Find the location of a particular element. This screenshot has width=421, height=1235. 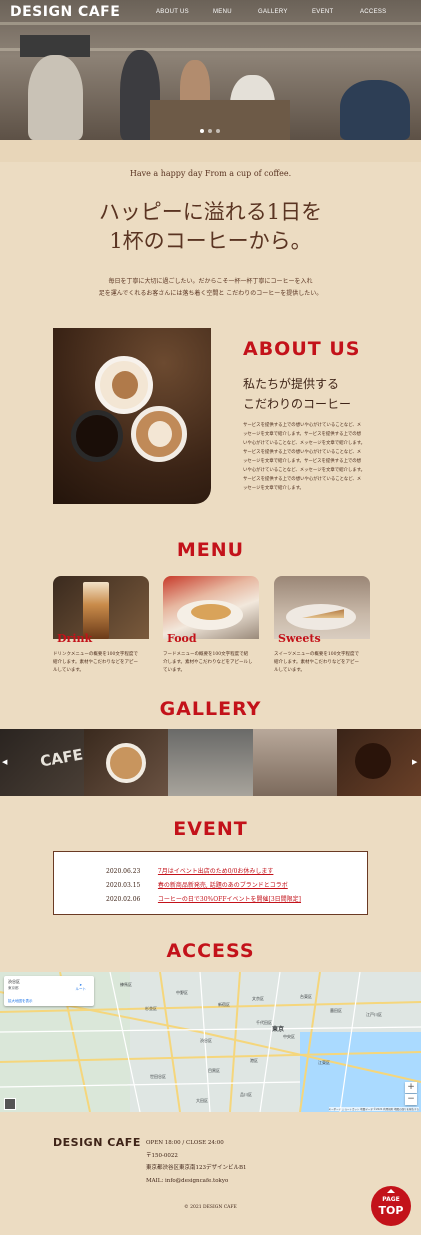

page-top-button: PAGE TOP is located at coordinates (391, 1206).